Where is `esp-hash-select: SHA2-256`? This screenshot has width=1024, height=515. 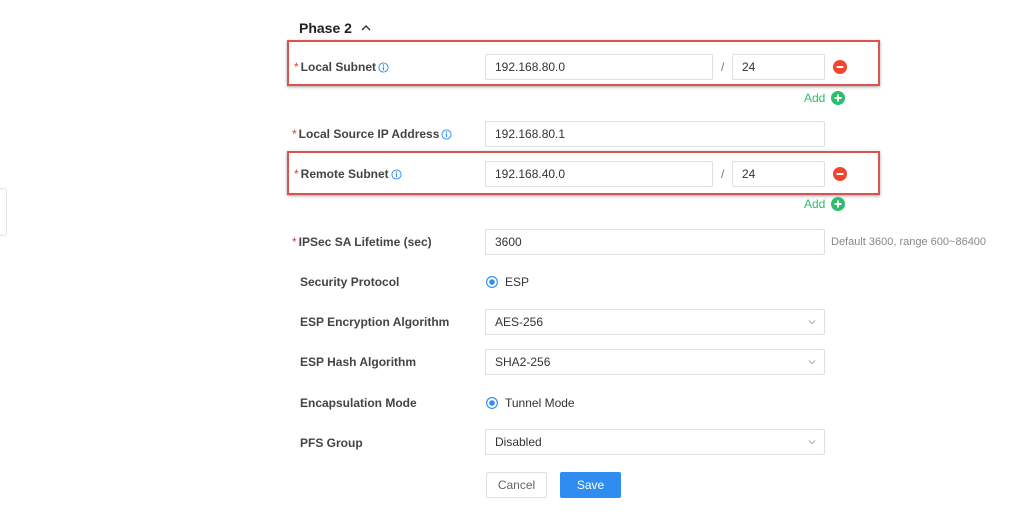
esp-hash-select: SHA2-256 is located at coordinates (655, 362).